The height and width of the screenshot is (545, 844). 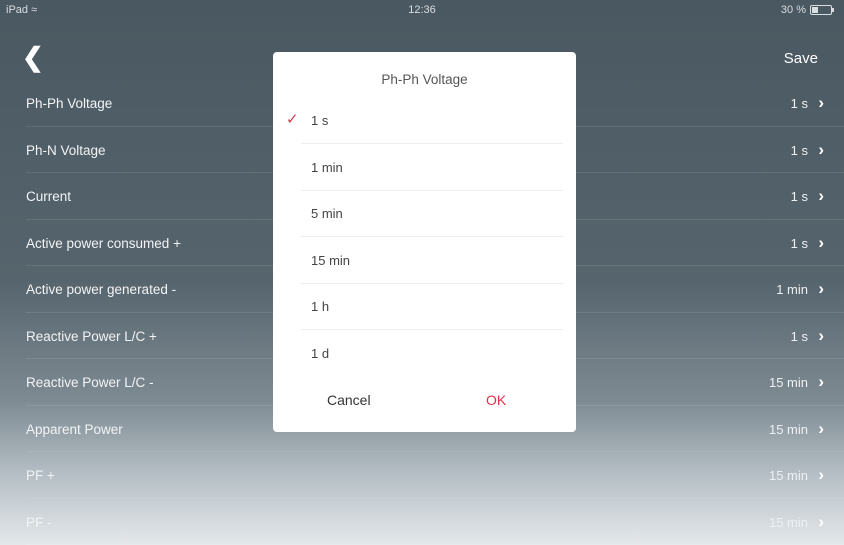 I want to click on chevron-left-icon: ❮, so click(x=33, y=57).